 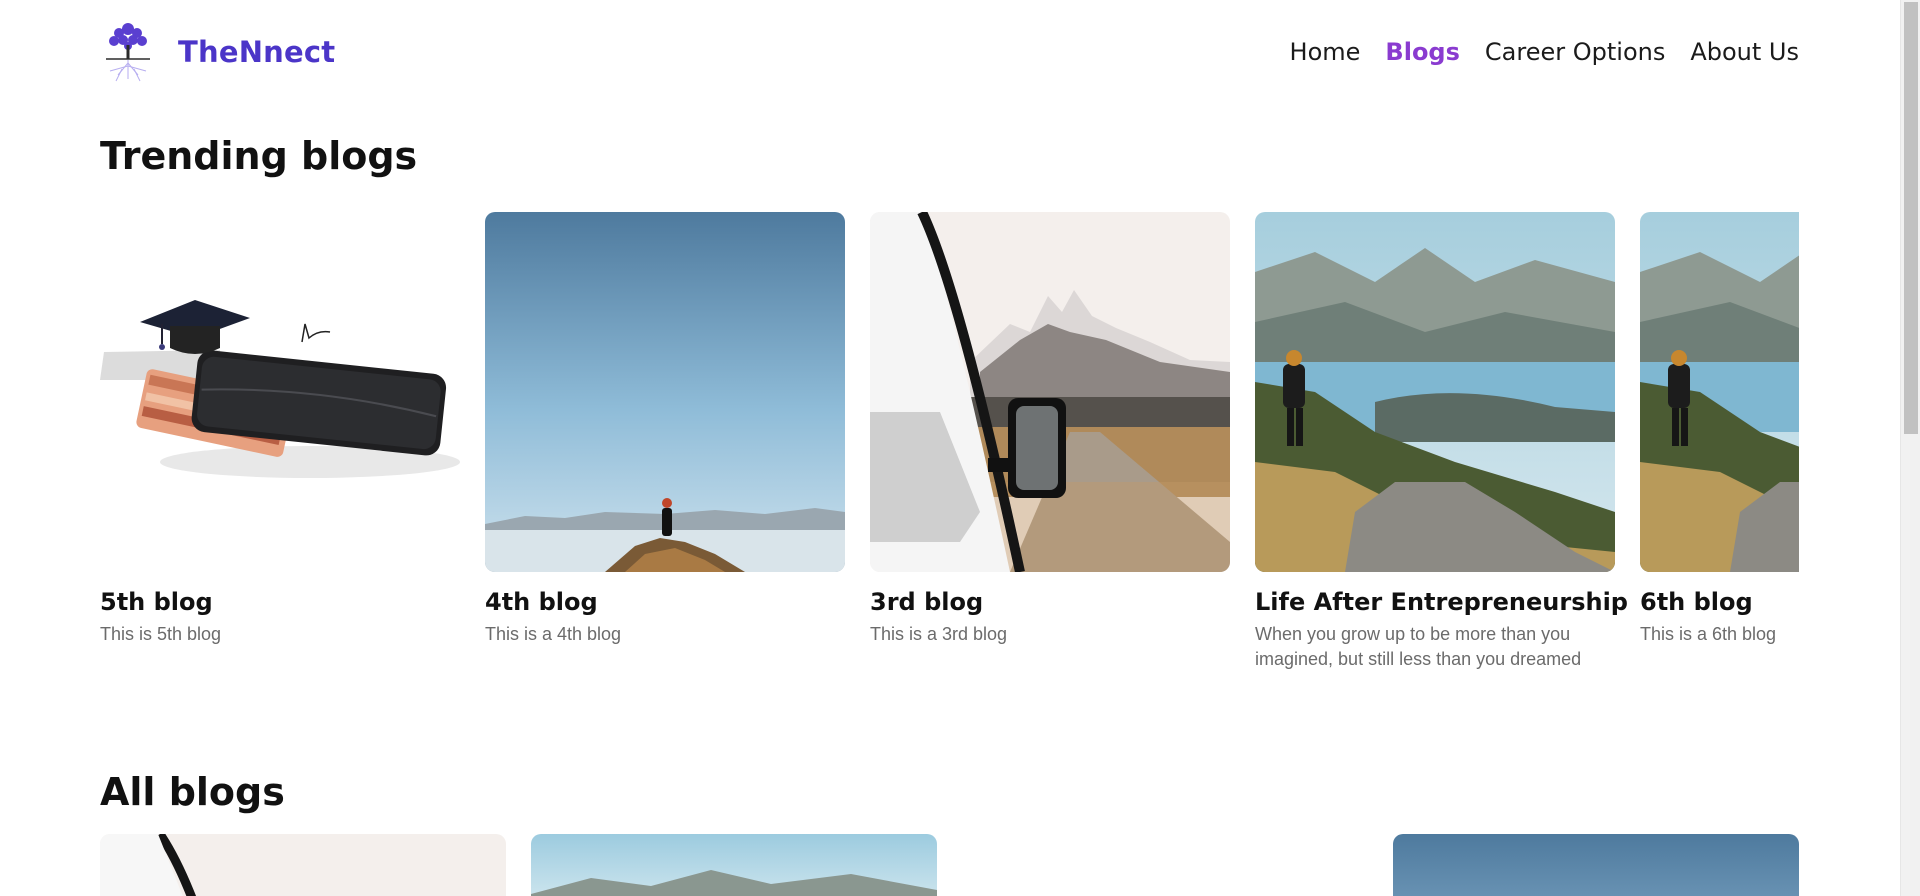 I want to click on blog-card: 6th blog This is a 6th blog, so click(x=1719, y=447).